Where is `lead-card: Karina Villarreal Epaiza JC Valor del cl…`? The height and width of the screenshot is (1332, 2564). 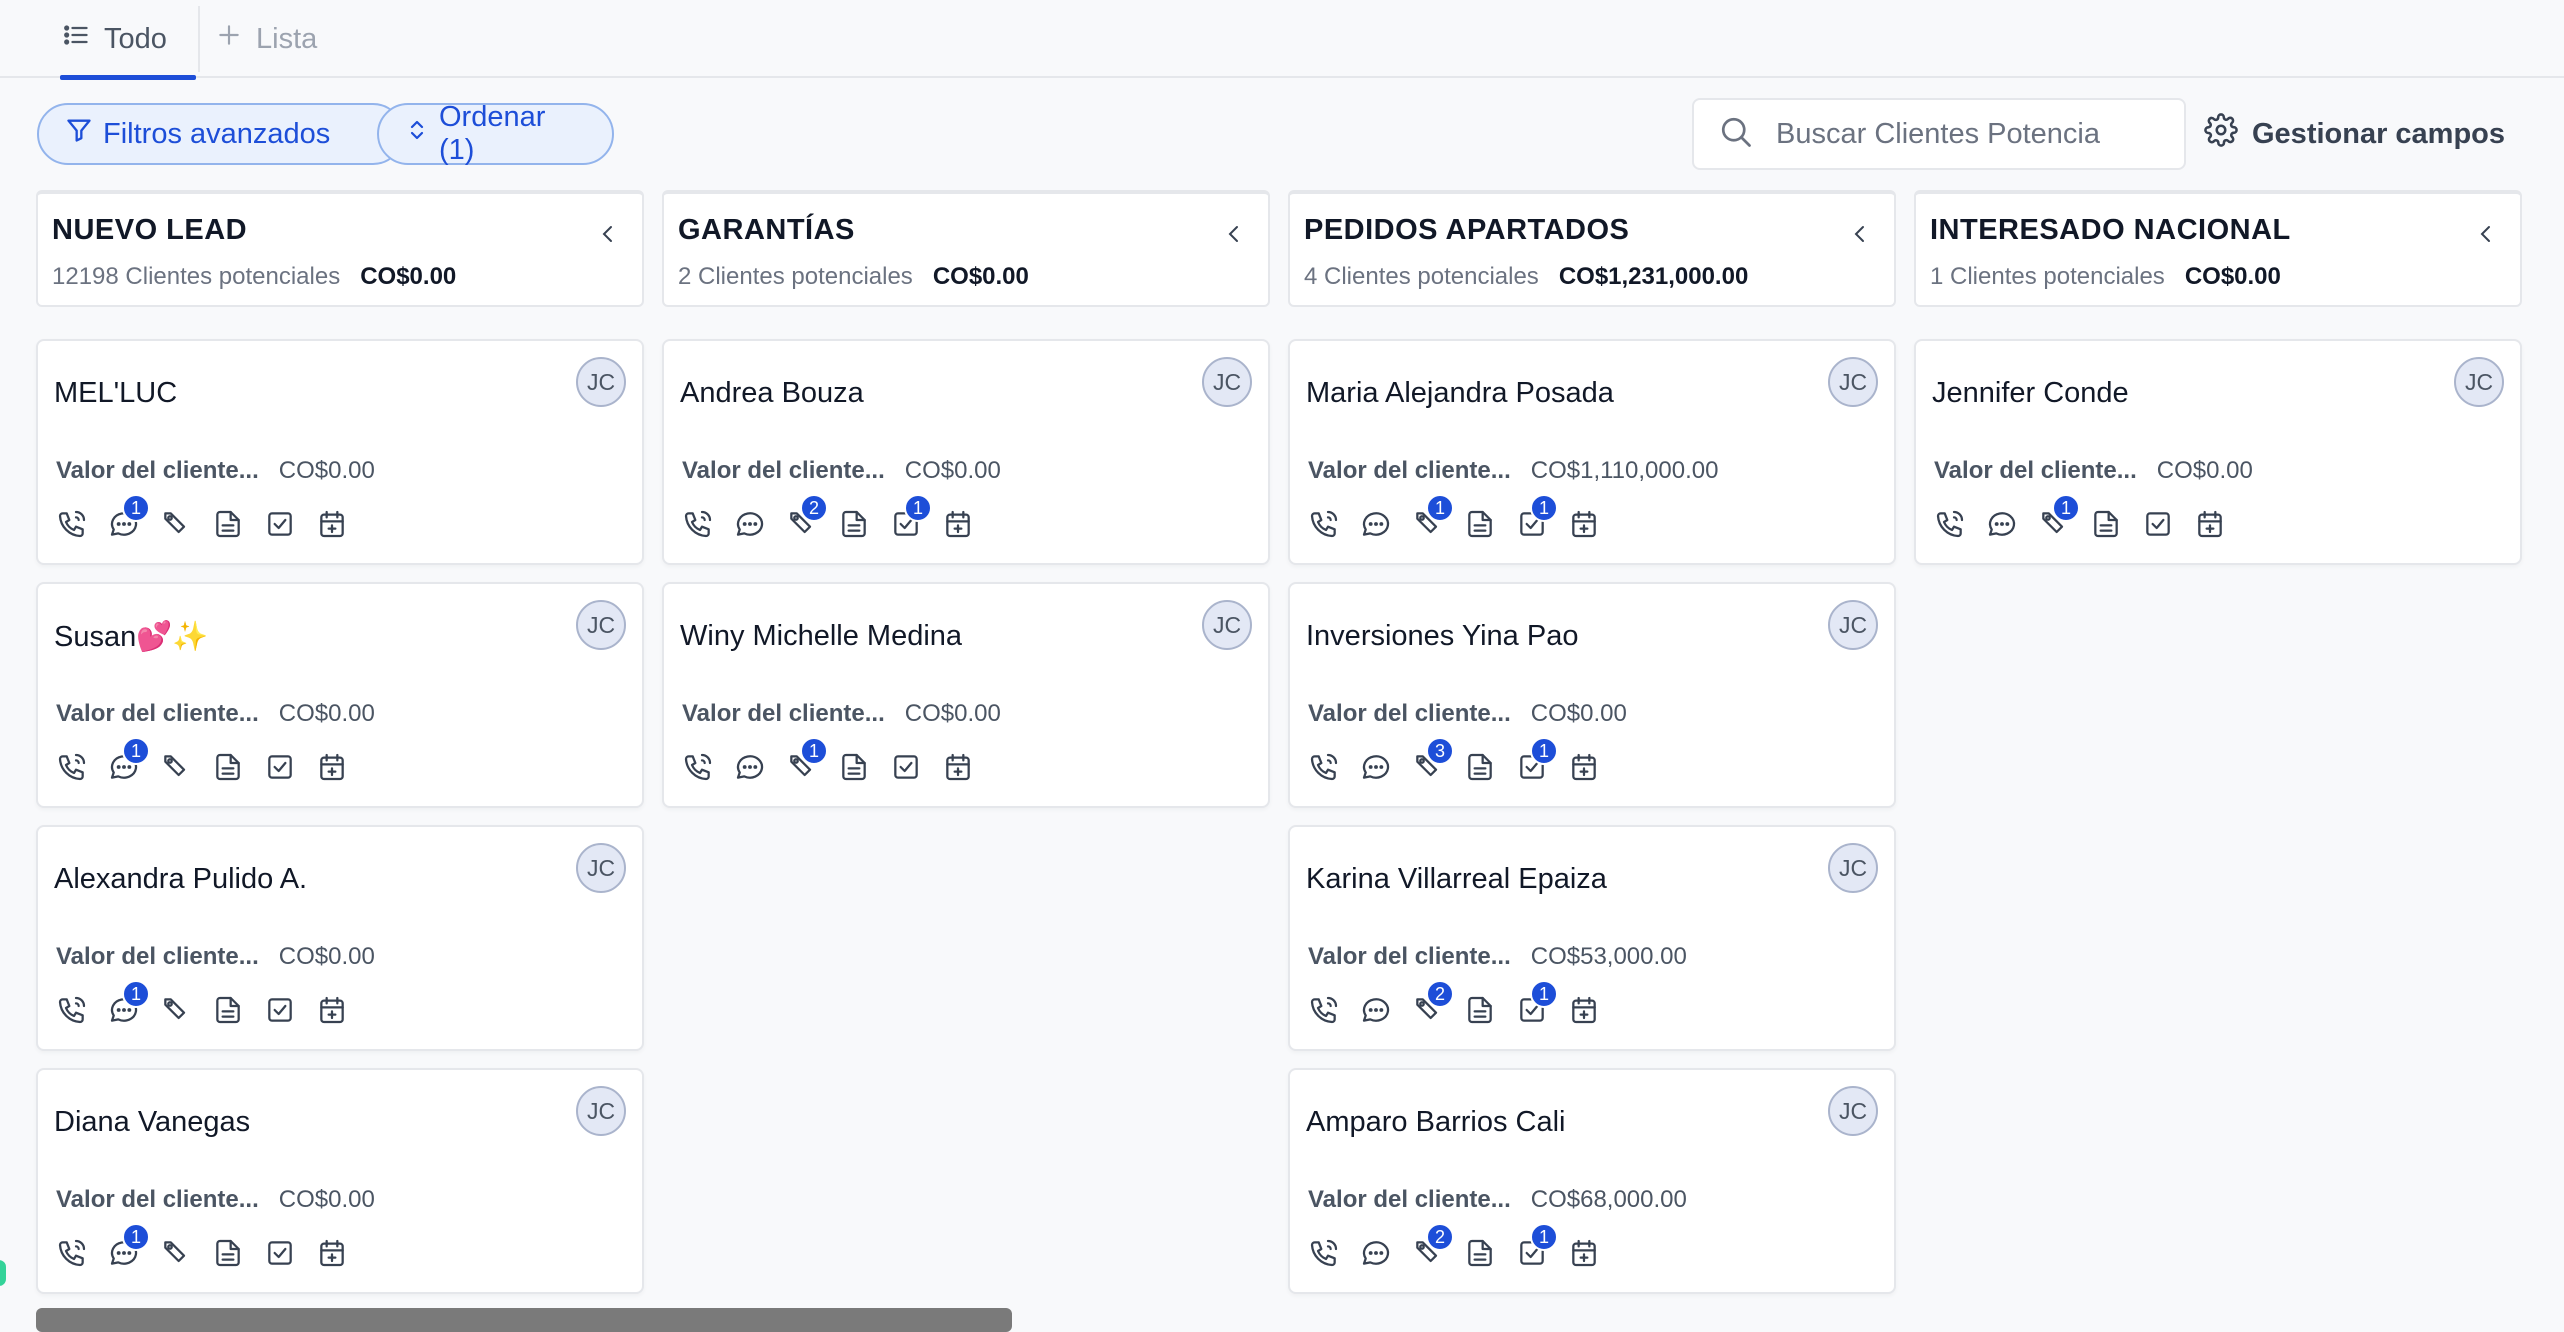
lead-card: Karina Villarreal Epaiza JC Valor del cl… is located at coordinates (1592, 938).